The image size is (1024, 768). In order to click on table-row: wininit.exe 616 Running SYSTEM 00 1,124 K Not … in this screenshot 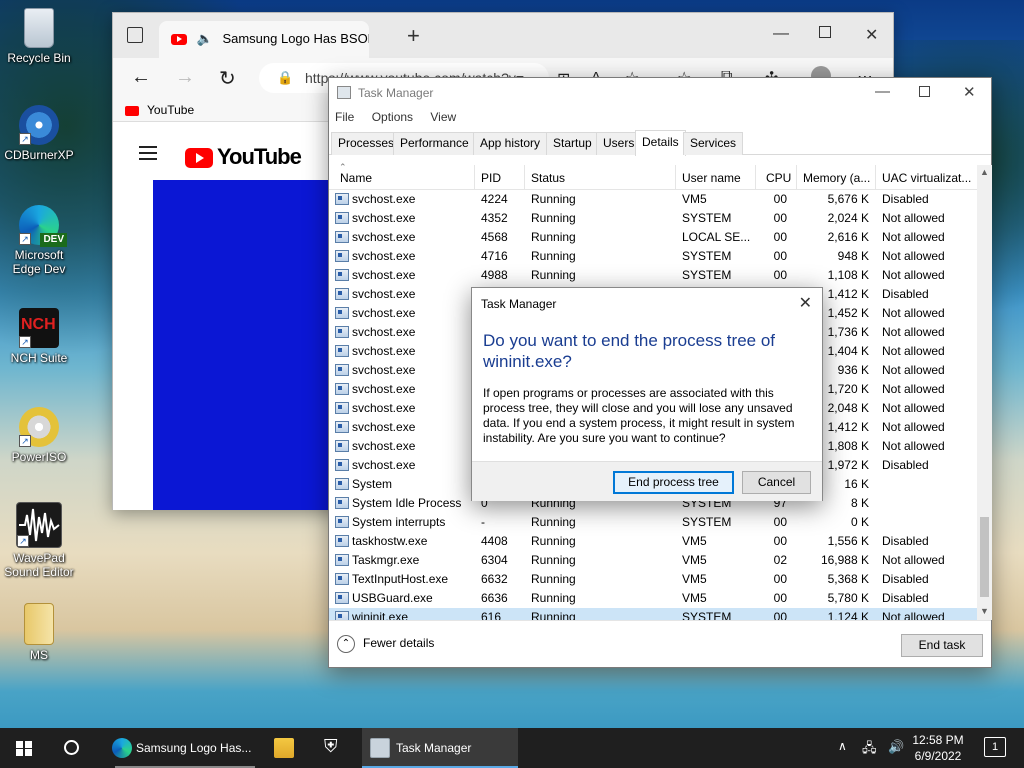, I will do `click(653, 614)`.